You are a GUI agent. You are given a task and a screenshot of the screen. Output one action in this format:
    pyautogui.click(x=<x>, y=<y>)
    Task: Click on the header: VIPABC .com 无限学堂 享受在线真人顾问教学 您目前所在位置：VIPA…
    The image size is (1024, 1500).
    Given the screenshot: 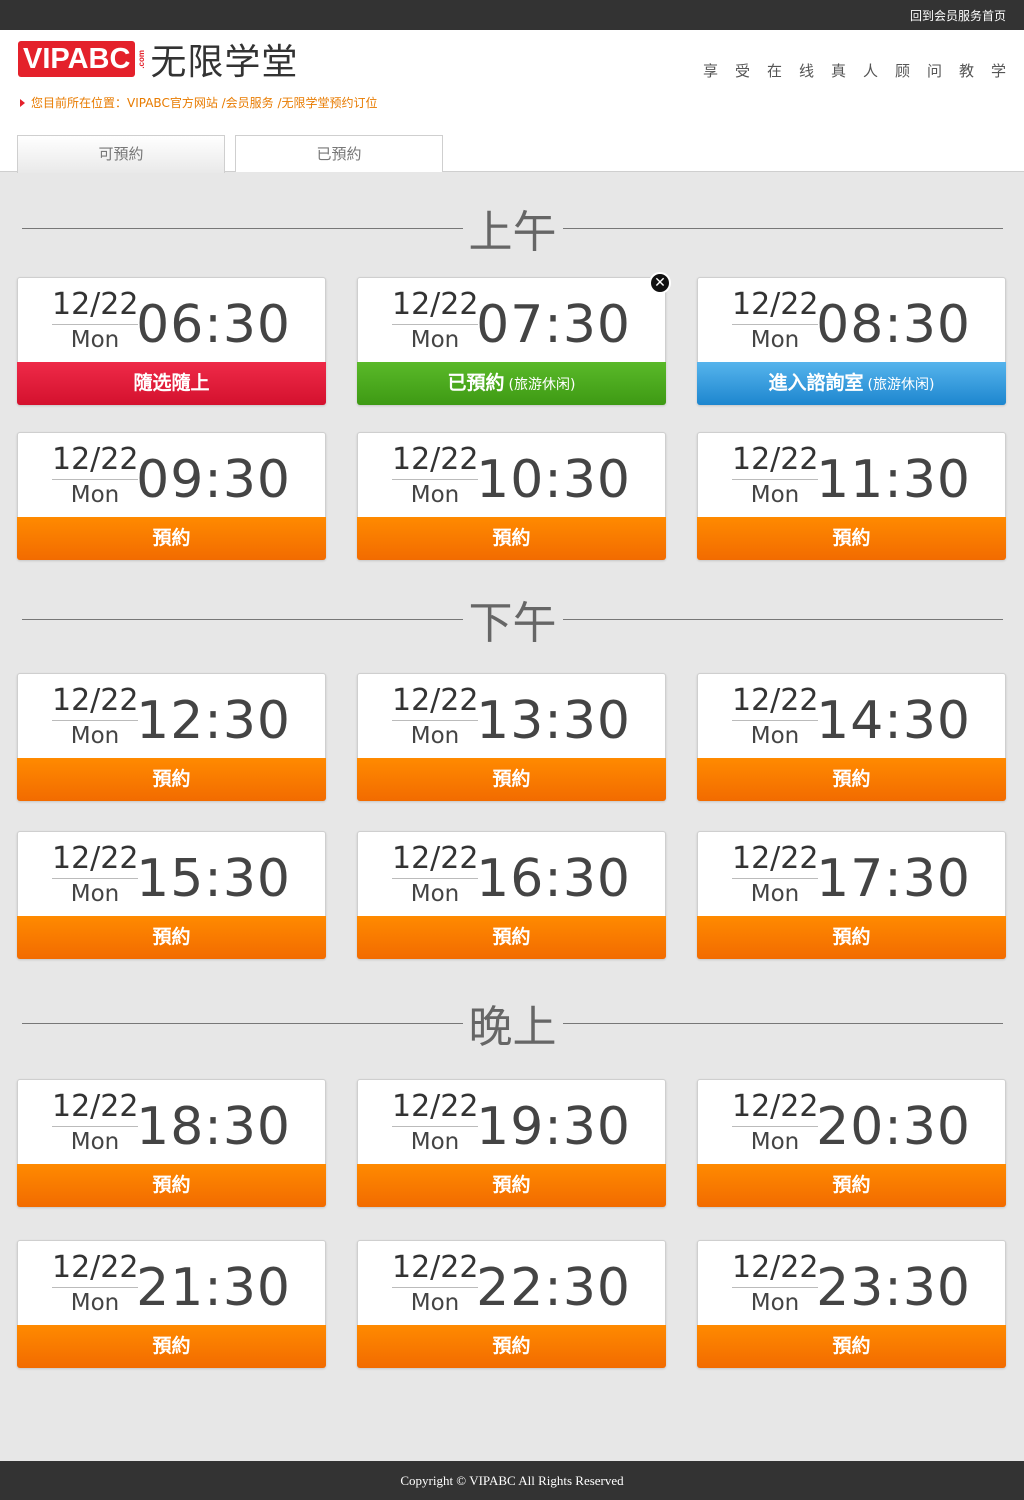 What is the action you would take?
    pyautogui.click(x=512, y=101)
    